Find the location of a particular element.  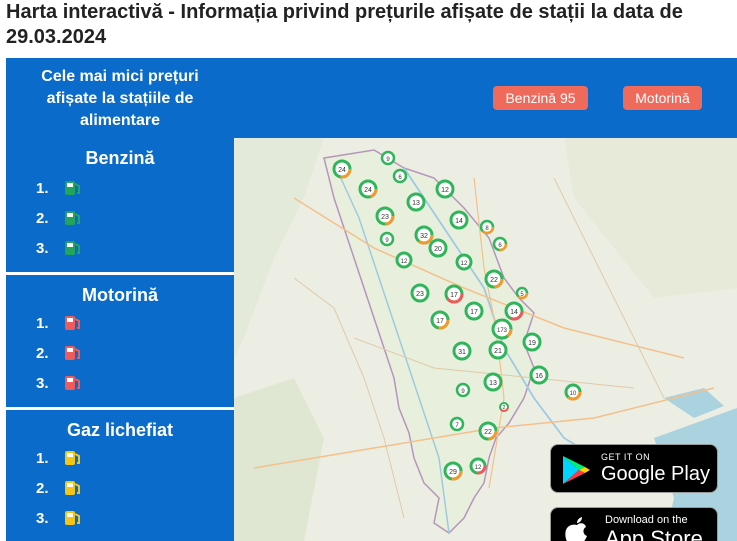

cluster-count: 173 is located at coordinates (502, 331).